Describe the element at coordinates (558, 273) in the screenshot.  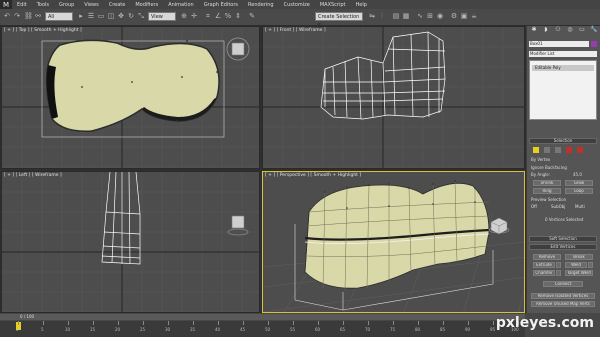
I see `chamfer-settings-button` at that location.